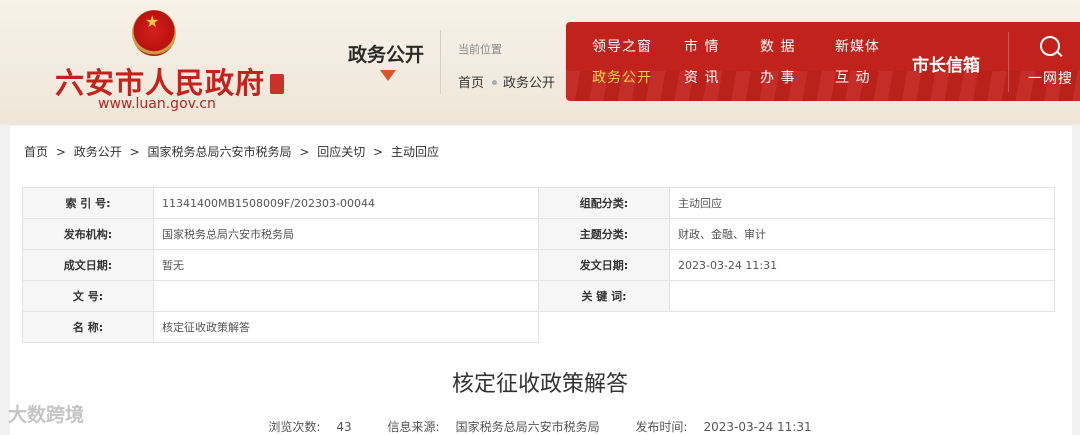  I want to click on nav-item-news: 资 讯, so click(701, 77).